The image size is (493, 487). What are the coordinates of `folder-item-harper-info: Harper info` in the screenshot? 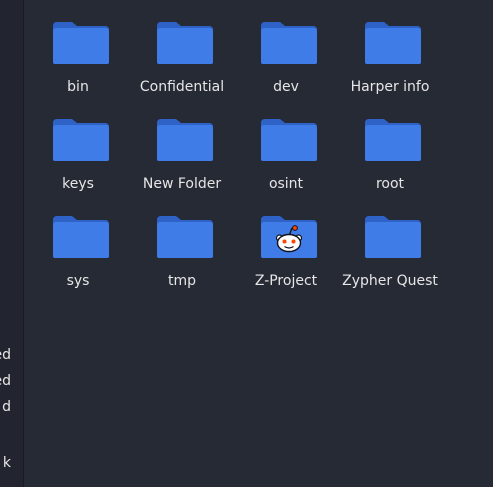 It's located at (390, 49).